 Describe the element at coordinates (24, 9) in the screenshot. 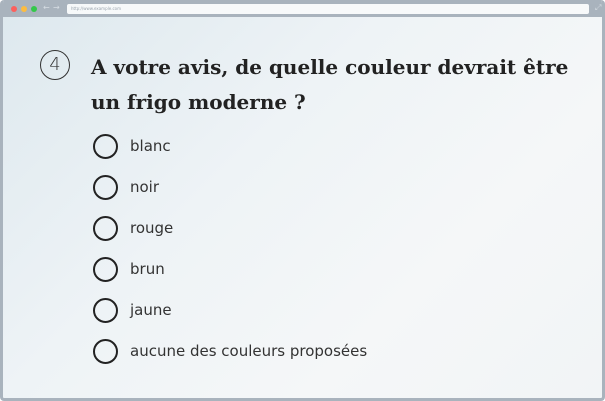

I see `minimize-window-button` at that location.